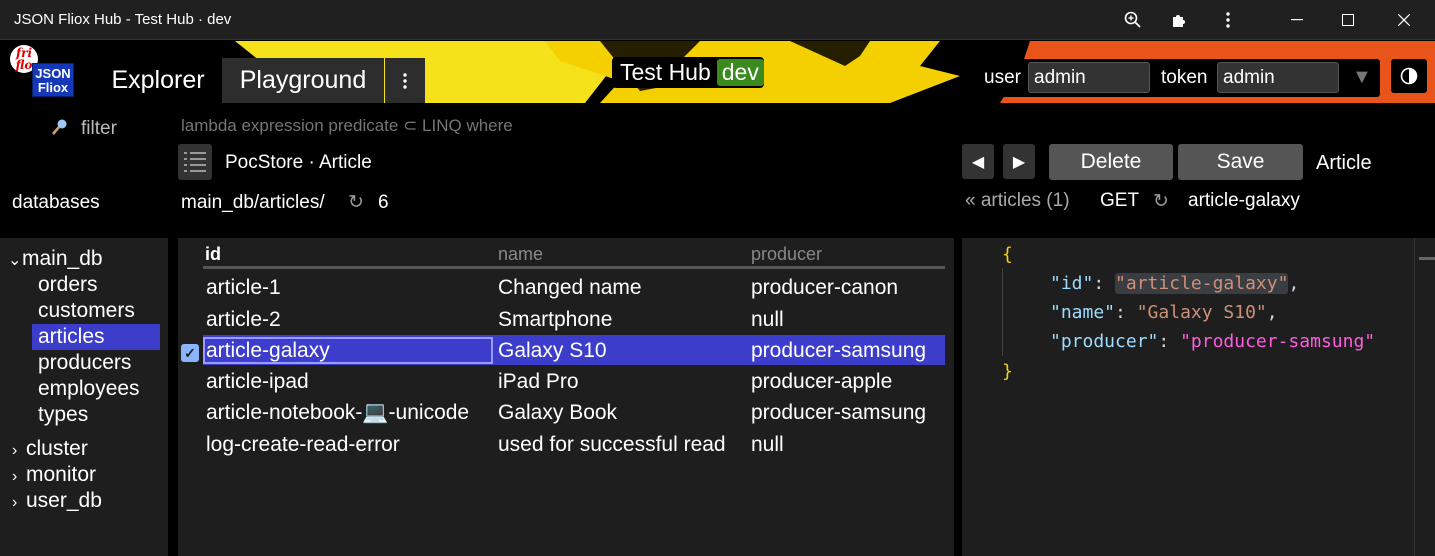  I want to click on query-path: main_db/articles/, so click(253, 202).